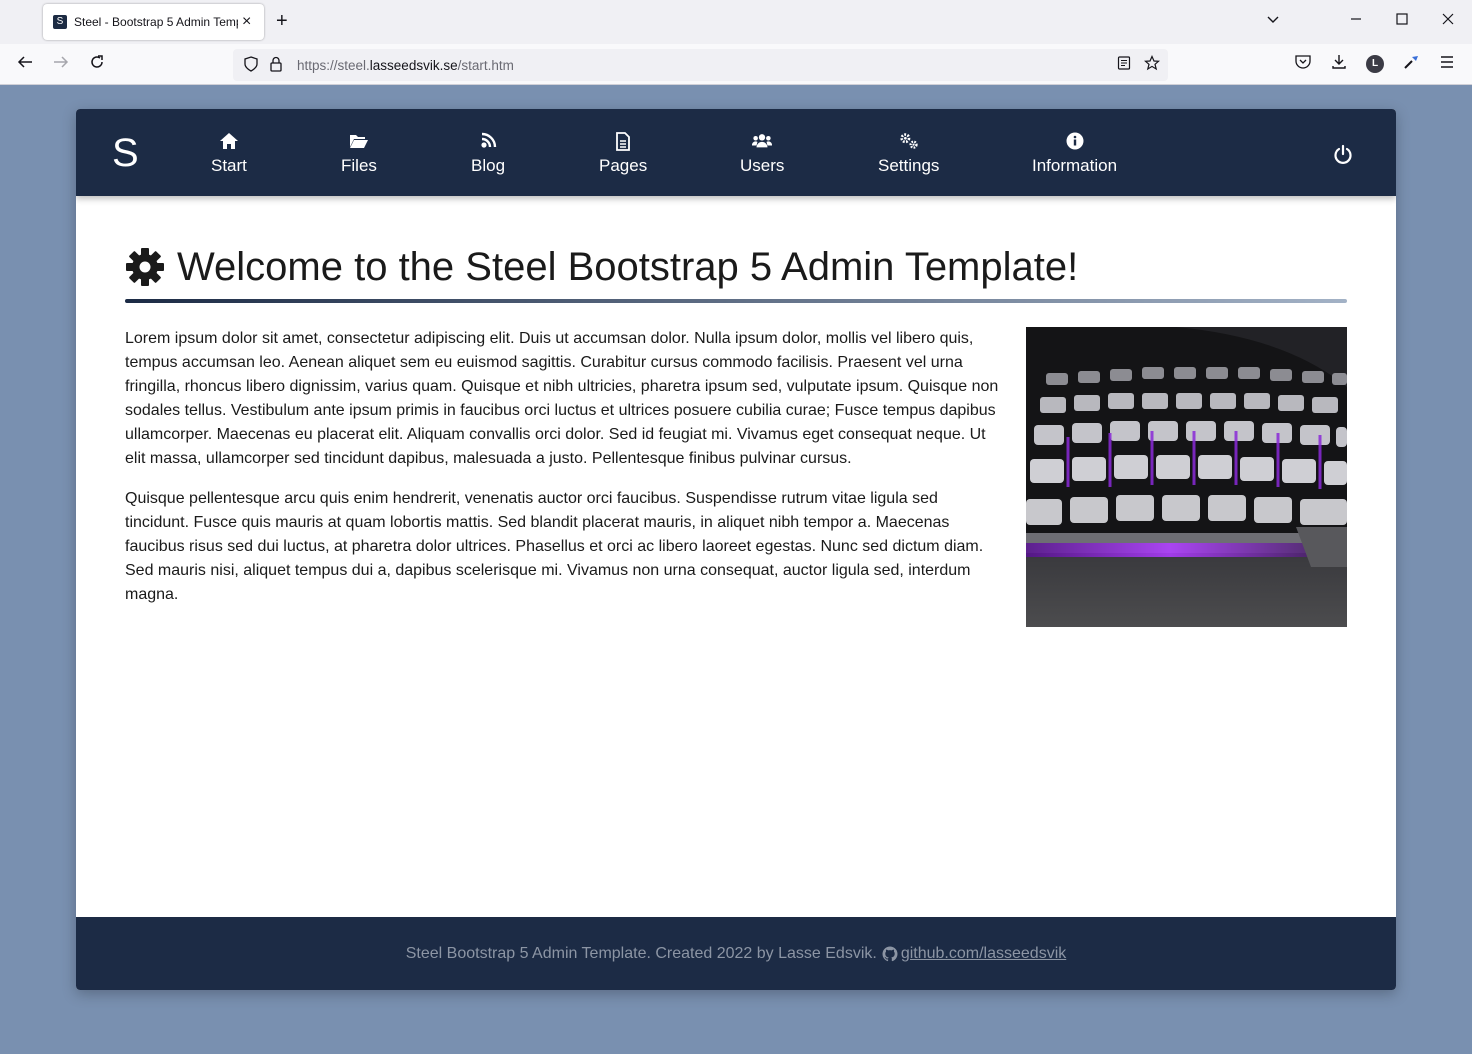 The height and width of the screenshot is (1054, 1472). What do you see at coordinates (488, 141) in the screenshot?
I see `rss-icon` at bounding box center [488, 141].